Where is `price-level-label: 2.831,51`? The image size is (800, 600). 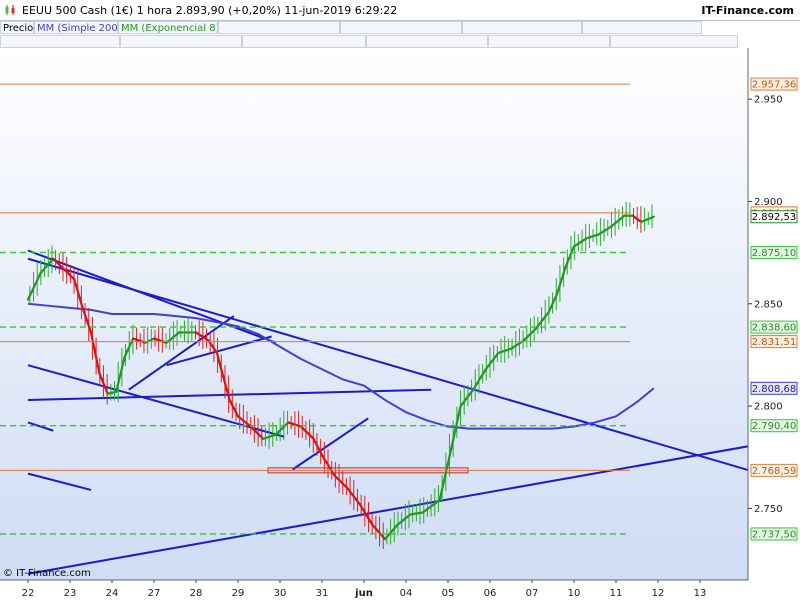
price-level-label: 2.831,51 is located at coordinates (774, 342).